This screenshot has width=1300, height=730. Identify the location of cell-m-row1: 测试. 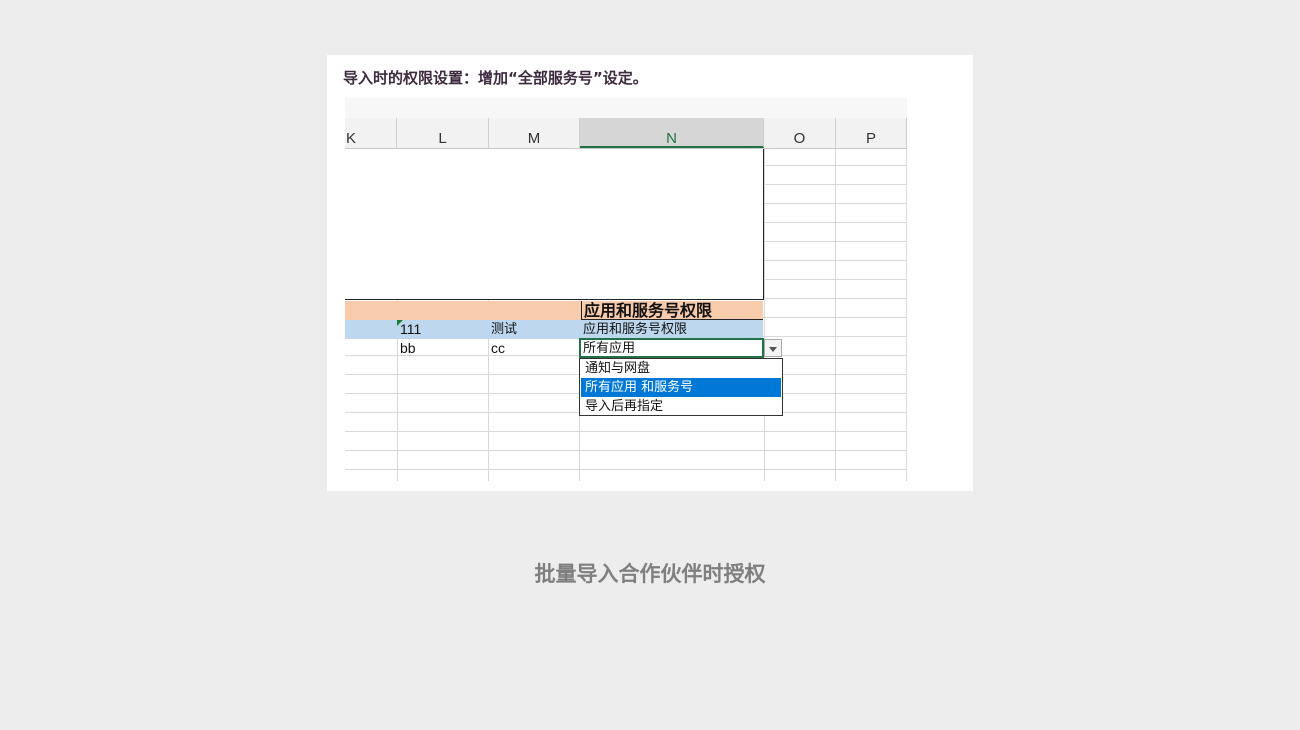
(504, 329).